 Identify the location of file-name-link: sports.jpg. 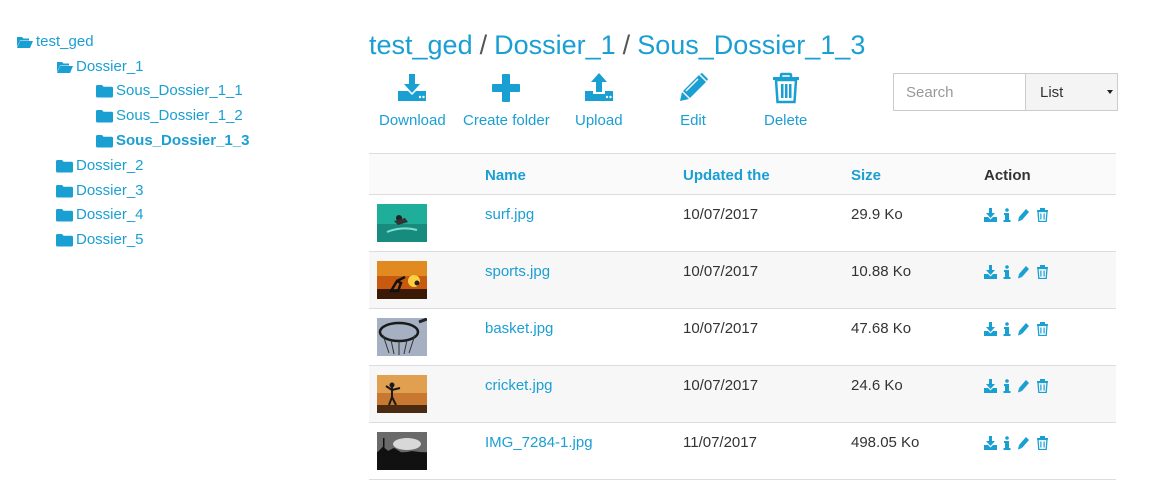
(517, 271).